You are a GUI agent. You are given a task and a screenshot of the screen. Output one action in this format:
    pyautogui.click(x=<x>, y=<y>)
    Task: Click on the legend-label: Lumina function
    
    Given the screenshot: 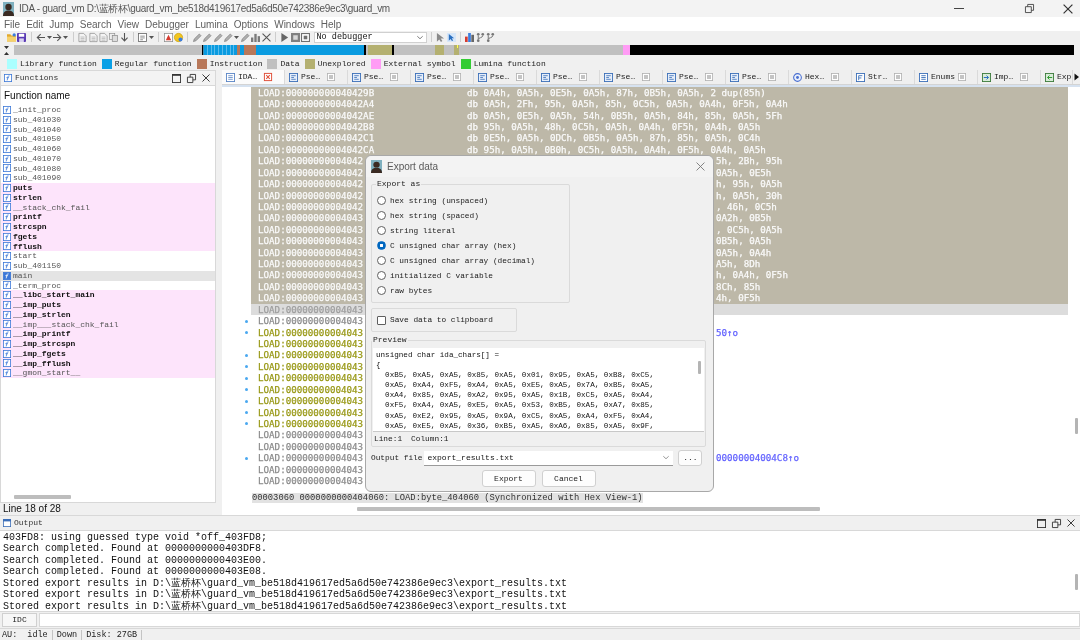 What is the action you would take?
    pyautogui.click(x=509, y=63)
    